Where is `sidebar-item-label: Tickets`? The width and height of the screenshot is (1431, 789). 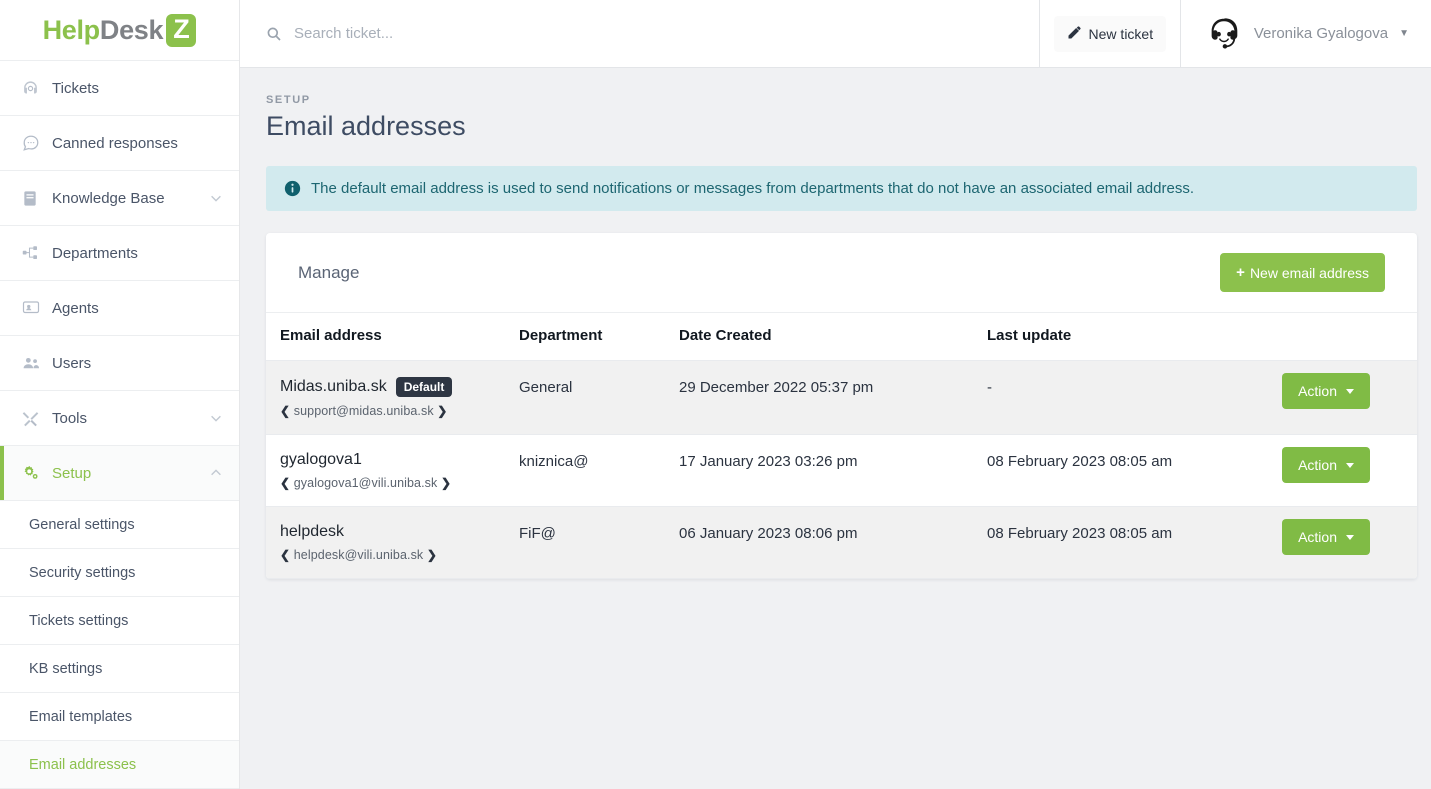 sidebar-item-label: Tickets is located at coordinates (75, 88).